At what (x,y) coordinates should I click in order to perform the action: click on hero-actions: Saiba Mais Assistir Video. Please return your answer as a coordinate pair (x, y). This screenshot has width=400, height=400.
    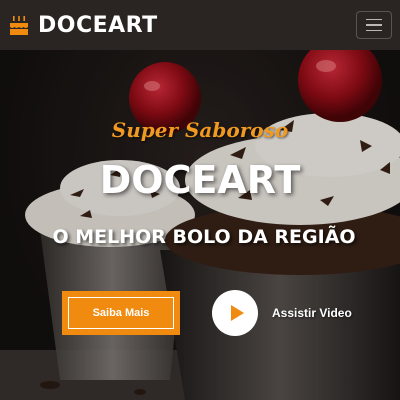
    Looking at the image, I should click on (207, 313).